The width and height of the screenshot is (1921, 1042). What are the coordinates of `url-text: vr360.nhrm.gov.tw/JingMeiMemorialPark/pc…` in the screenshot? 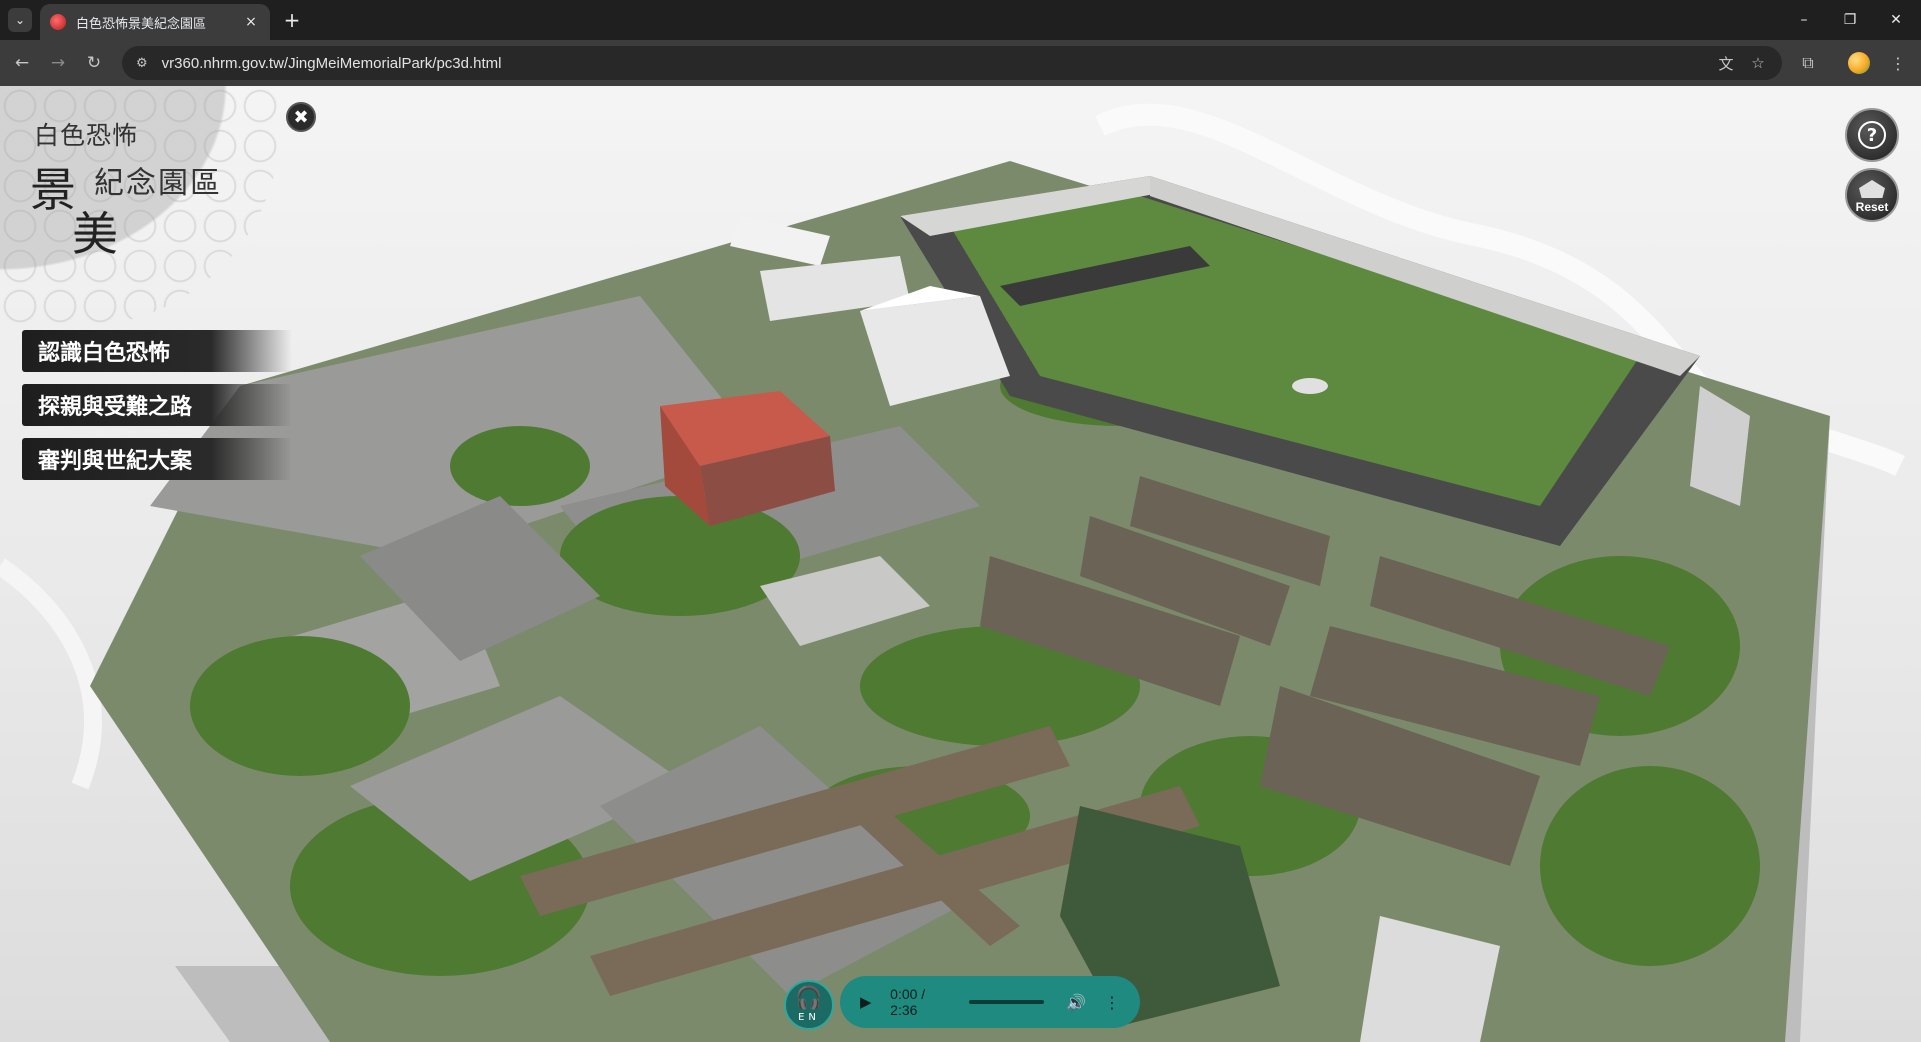 It's located at (331, 63).